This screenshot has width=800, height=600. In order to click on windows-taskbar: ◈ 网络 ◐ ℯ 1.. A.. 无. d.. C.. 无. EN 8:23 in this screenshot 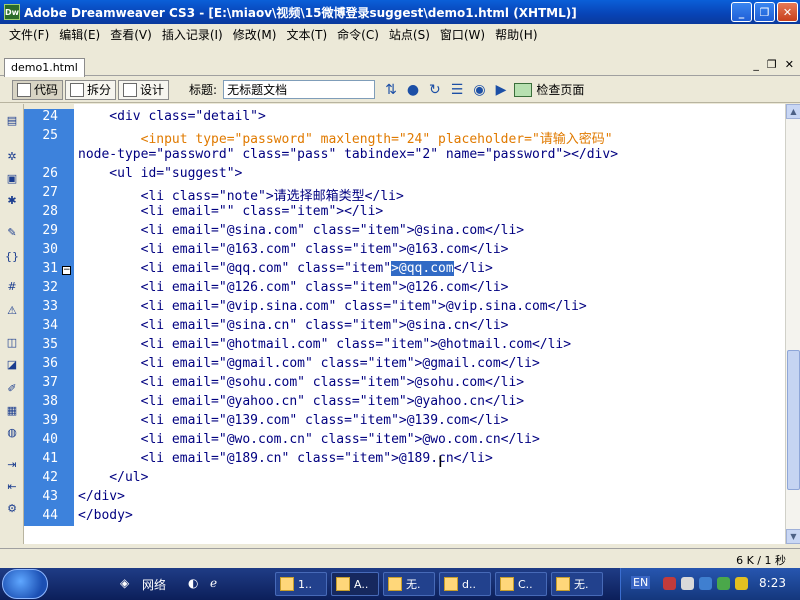, I will do `click(400, 584)`.